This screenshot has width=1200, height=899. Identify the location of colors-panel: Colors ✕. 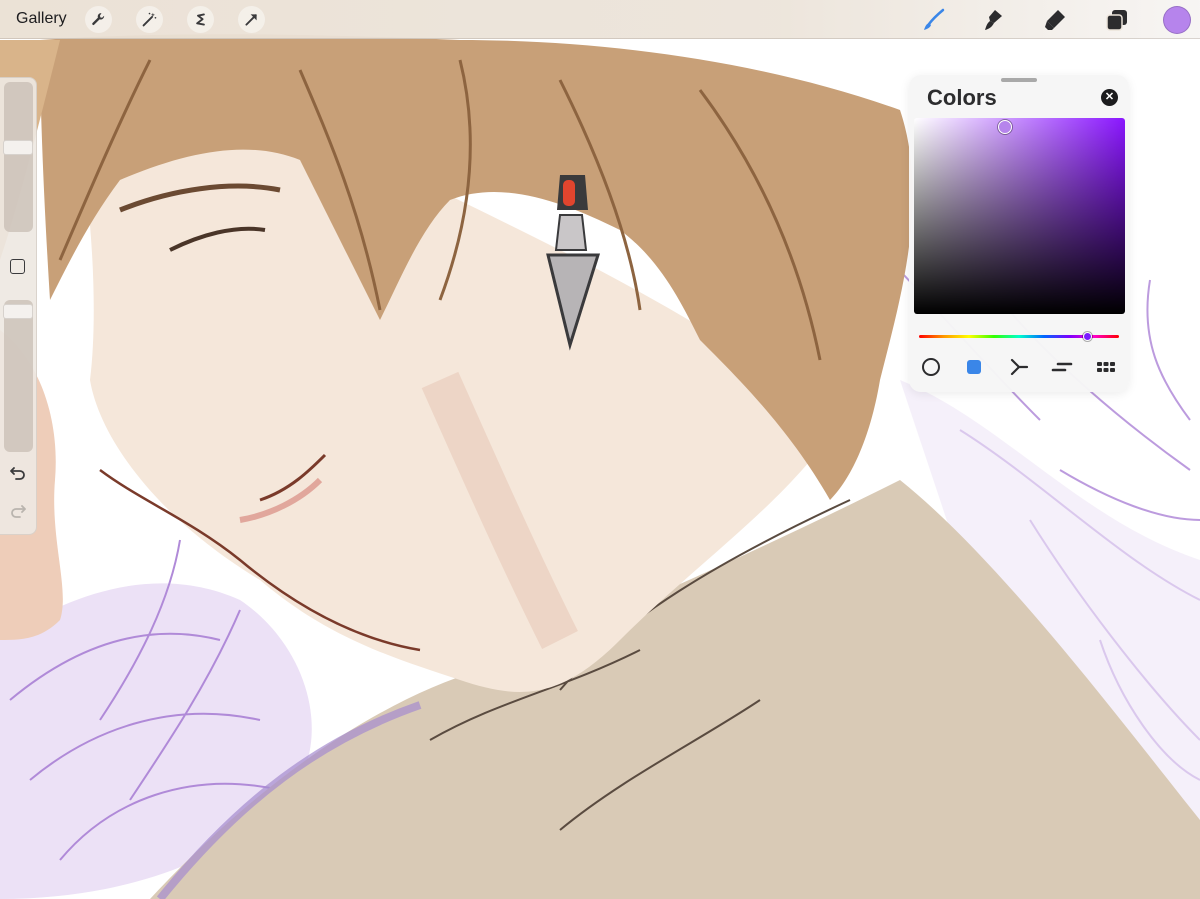
(1019, 233).